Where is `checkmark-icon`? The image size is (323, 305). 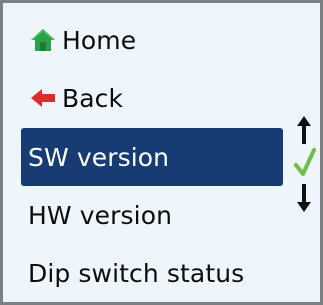 checkmark-icon is located at coordinates (305, 163).